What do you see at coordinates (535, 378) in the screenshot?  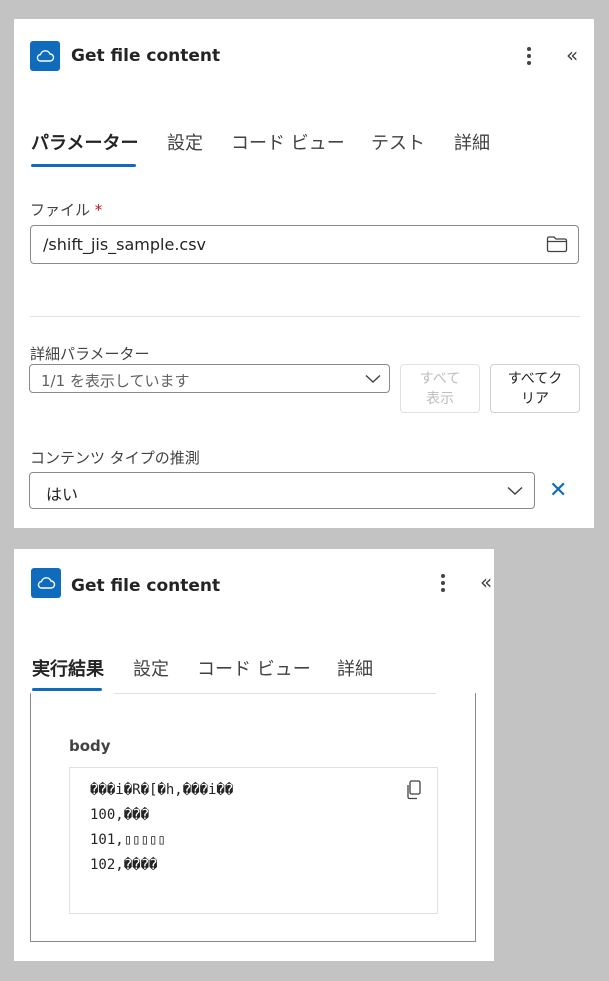 I see `clear-all-label-line1: すべてク` at bounding box center [535, 378].